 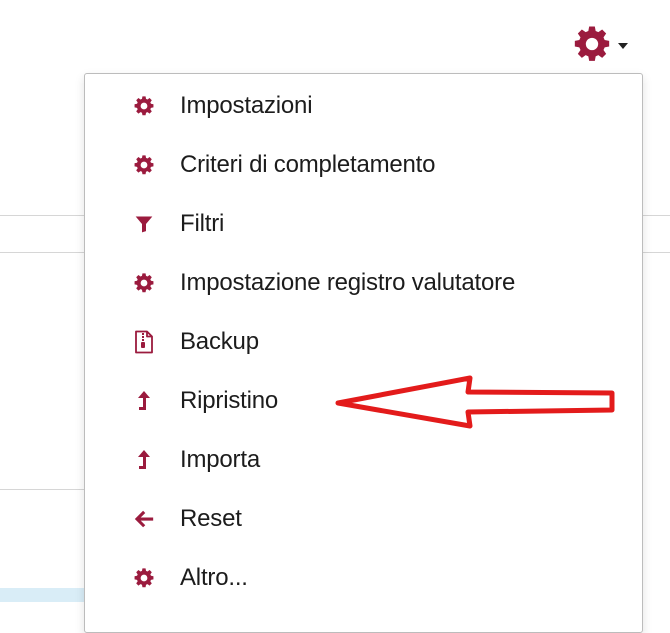 What do you see at coordinates (623, 46) in the screenshot?
I see `caret-down-icon` at bounding box center [623, 46].